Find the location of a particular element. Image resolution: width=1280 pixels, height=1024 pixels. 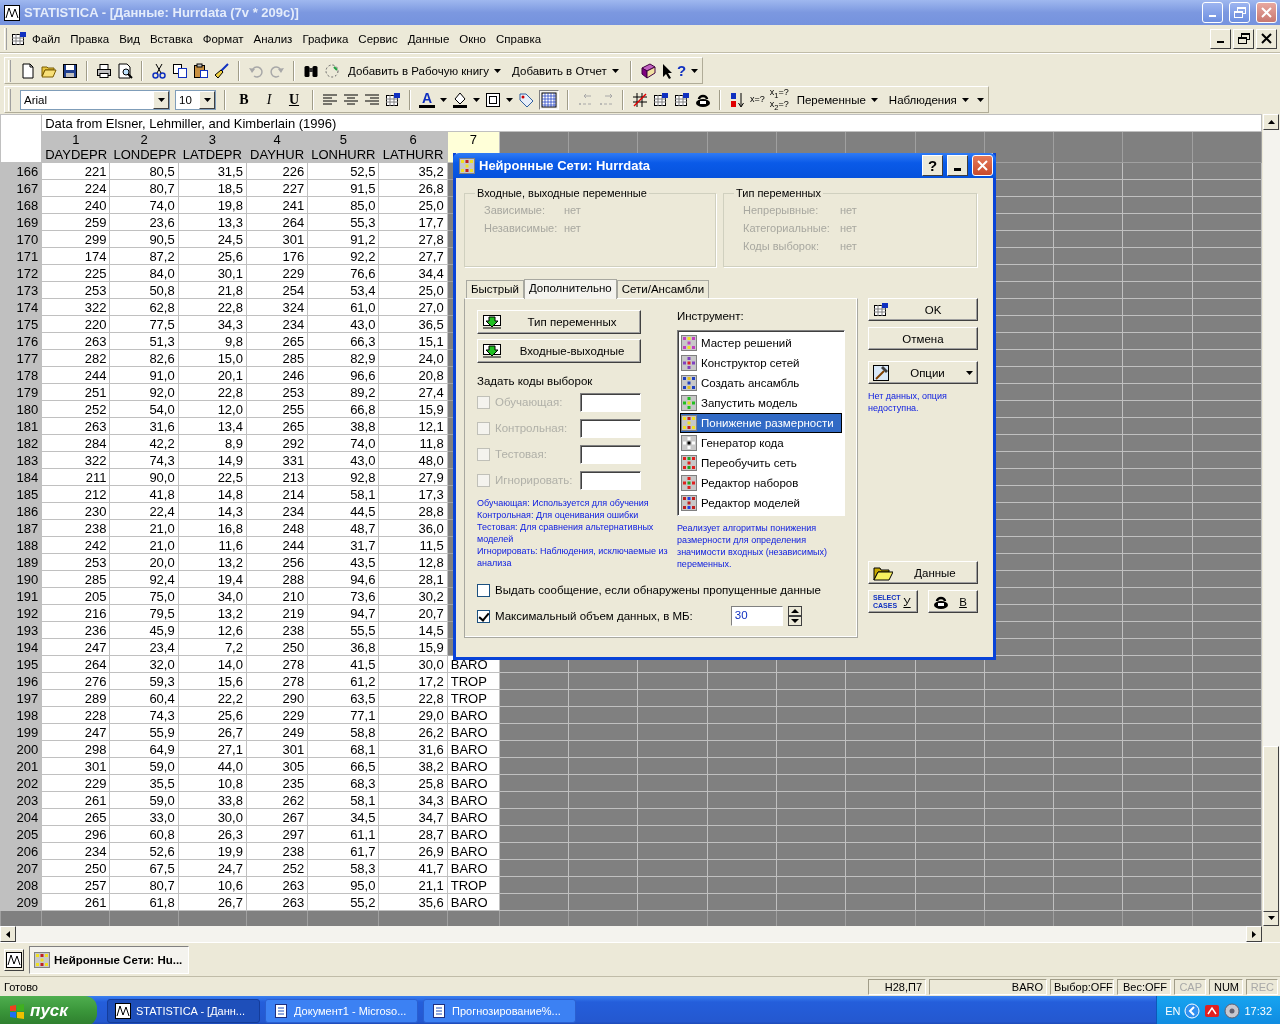

menu-item: Графика is located at coordinates (325, 38).